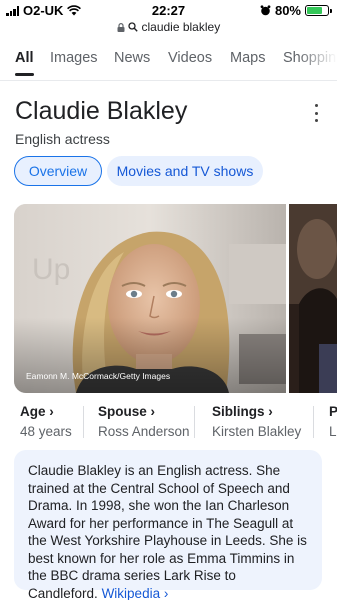  I want to click on alarm-icon, so click(265, 10).